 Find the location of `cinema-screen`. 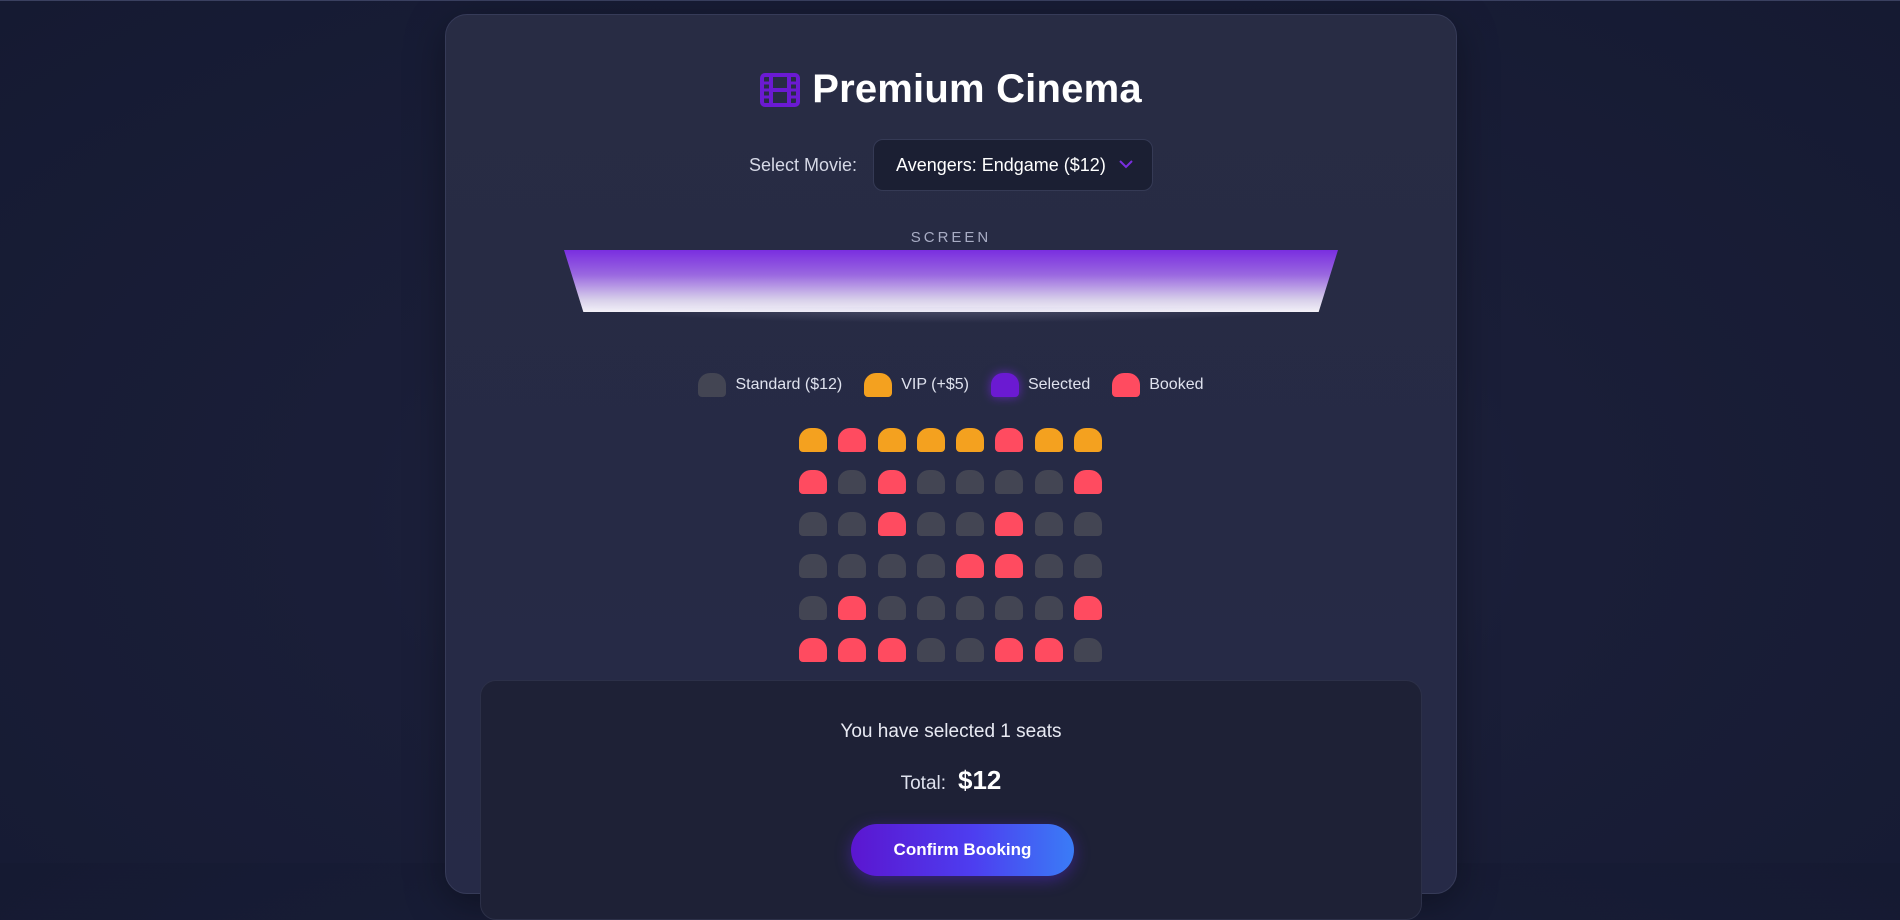

cinema-screen is located at coordinates (951, 281).